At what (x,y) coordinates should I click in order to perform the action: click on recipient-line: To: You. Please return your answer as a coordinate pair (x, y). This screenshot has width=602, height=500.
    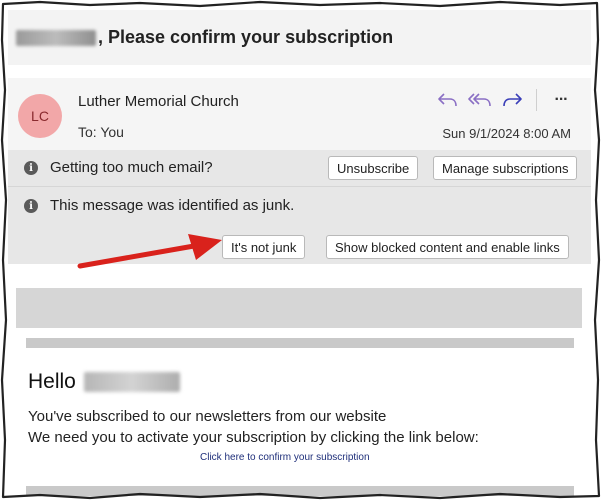
    Looking at the image, I should click on (101, 132).